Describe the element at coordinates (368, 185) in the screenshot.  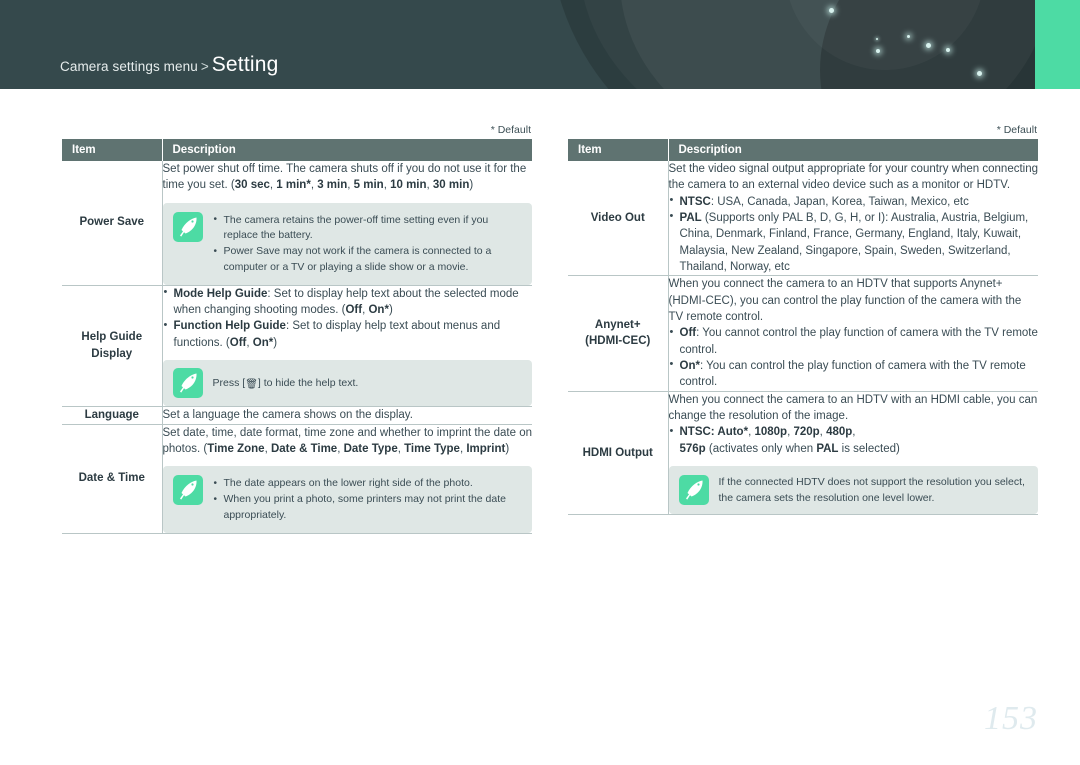
I see `option-5-min: 5 min` at that location.